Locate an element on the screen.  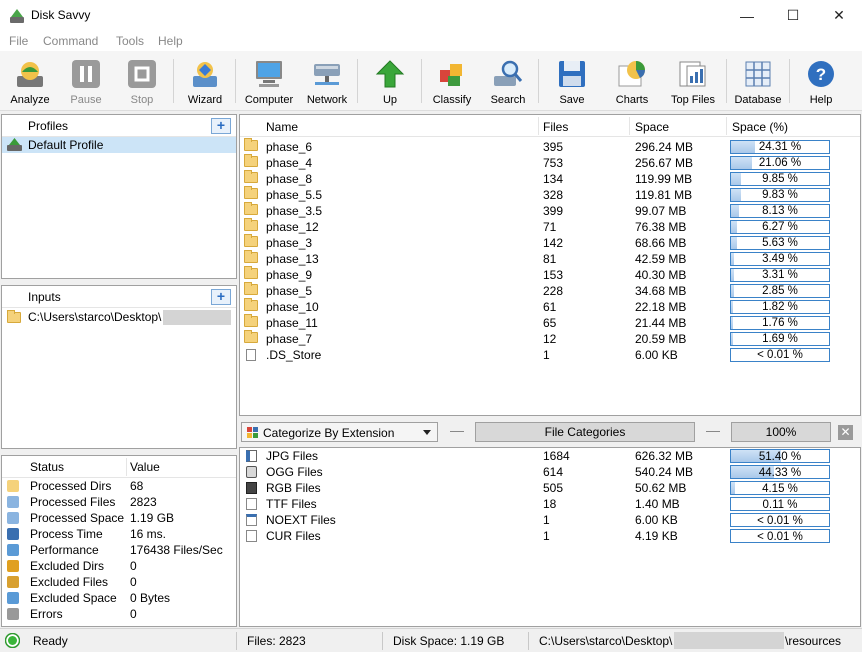
file-row: phase_10 61 22.18 MB 1.82 % is located at coordinates (550, 306).